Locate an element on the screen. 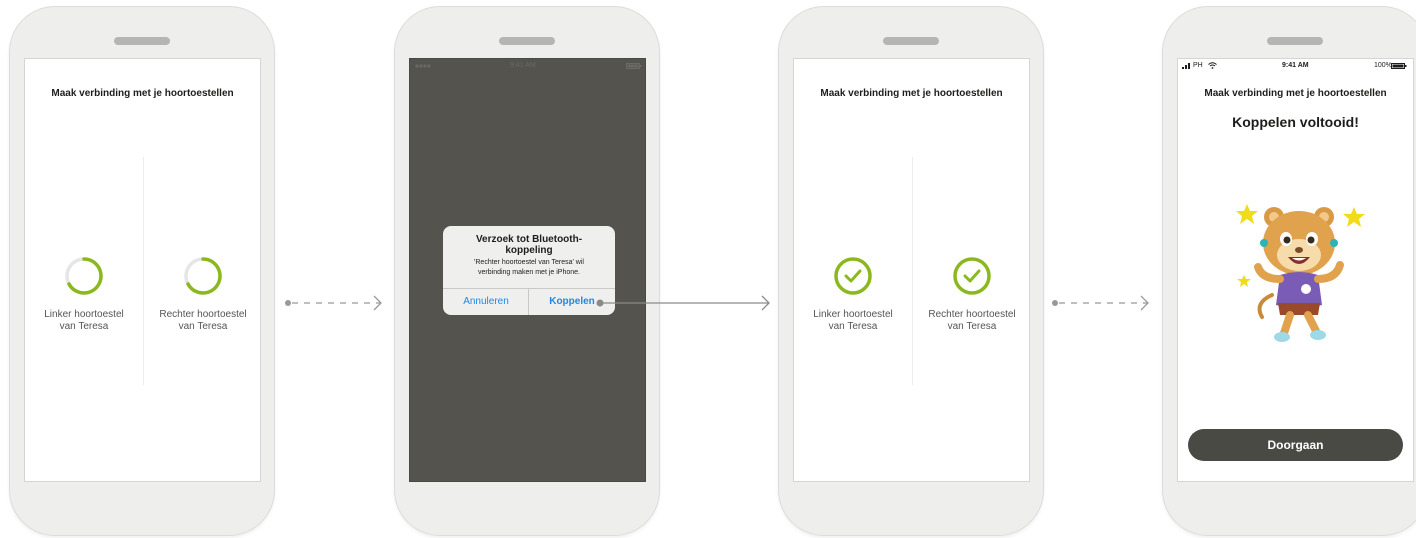 This screenshot has width=1416, height=538. status-bar: 9:41 AM is located at coordinates (527, 67).